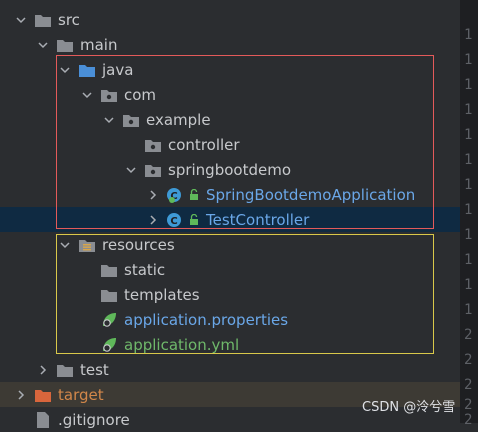  I want to click on tree-node-test: test, so click(230, 369).